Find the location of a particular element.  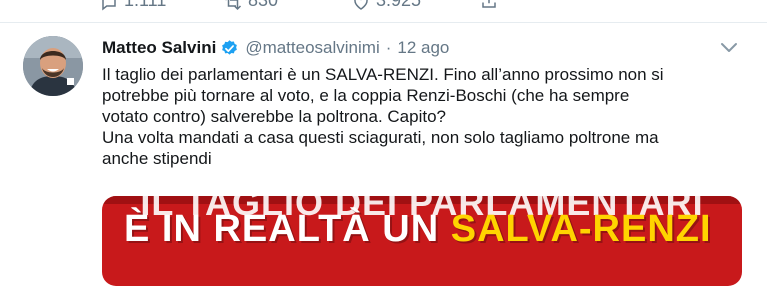

media-headline-highlight: SALVA-RENZI is located at coordinates (581, 229).